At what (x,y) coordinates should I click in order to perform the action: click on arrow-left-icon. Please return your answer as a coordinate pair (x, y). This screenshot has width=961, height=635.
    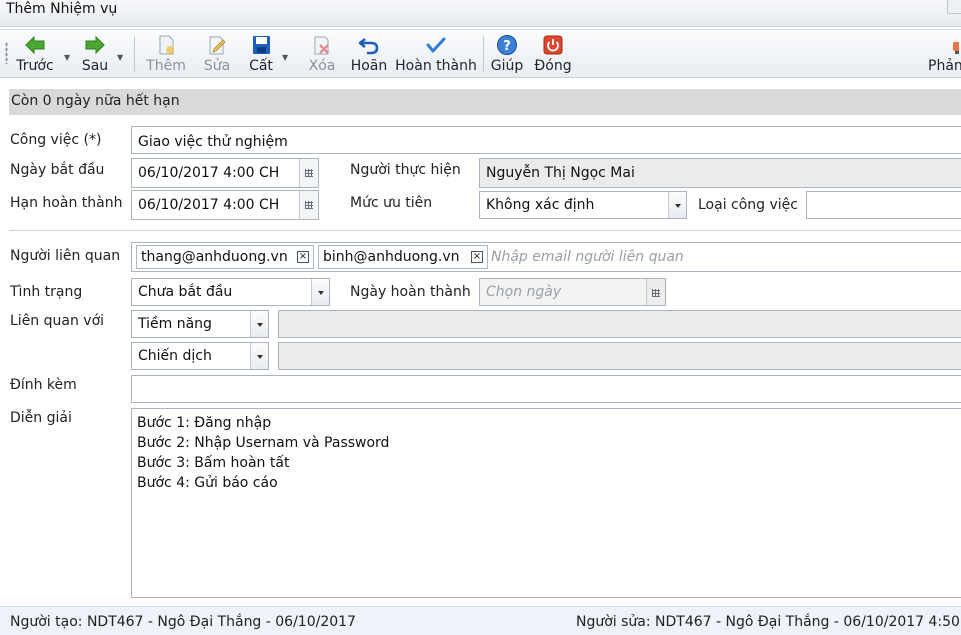
    Looking at the image, I should click on (35, 45).